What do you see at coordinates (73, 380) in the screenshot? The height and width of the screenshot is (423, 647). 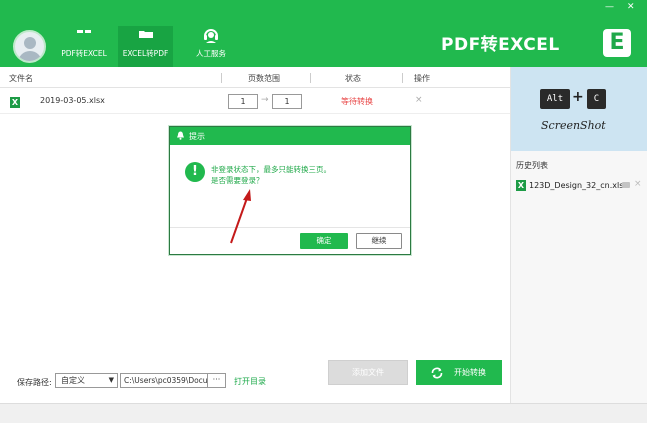 I see `save-mode-value: 自定义` at bounding box center [73, 380].